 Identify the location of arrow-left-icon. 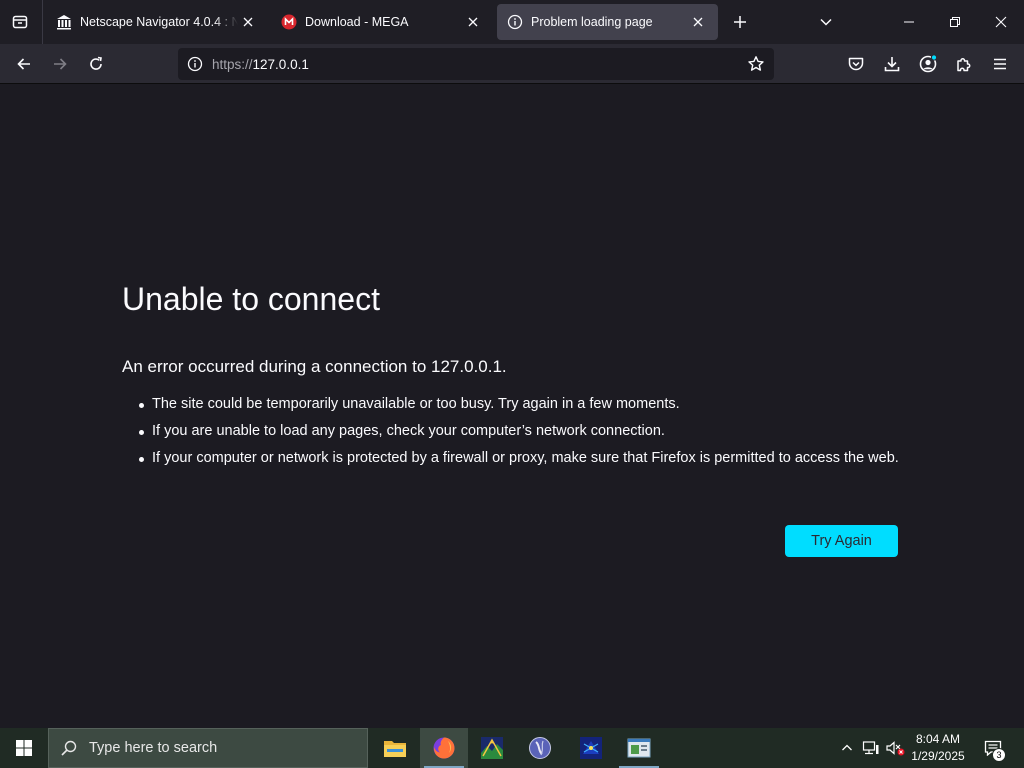
(23, 64).